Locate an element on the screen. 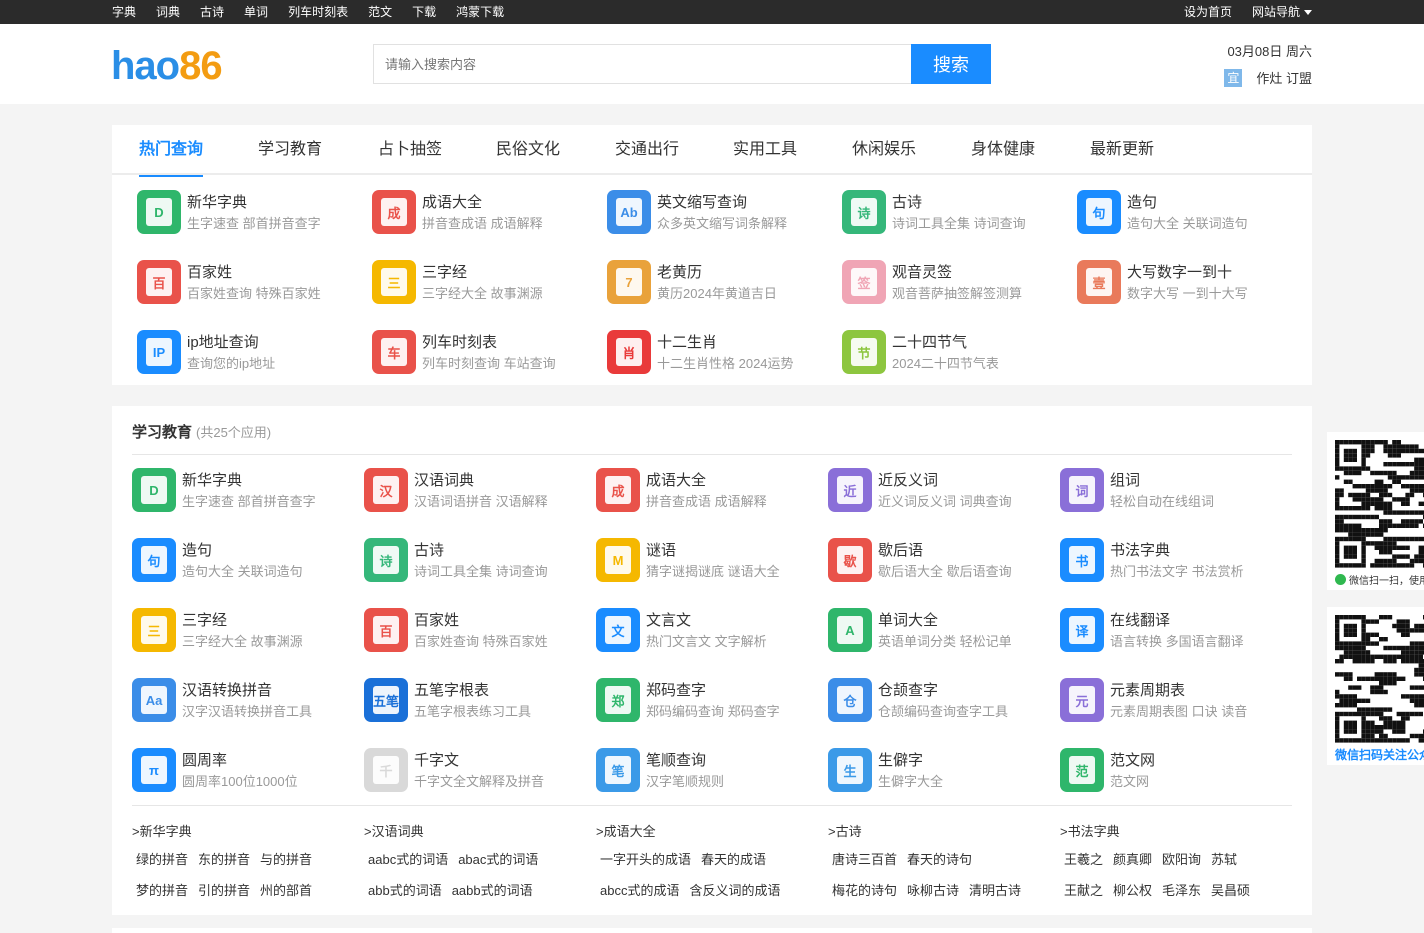 The height and width of the screenshot is (933, 1424). keyword-link: 咏柳古诗 is located at coordinates (933, 890).